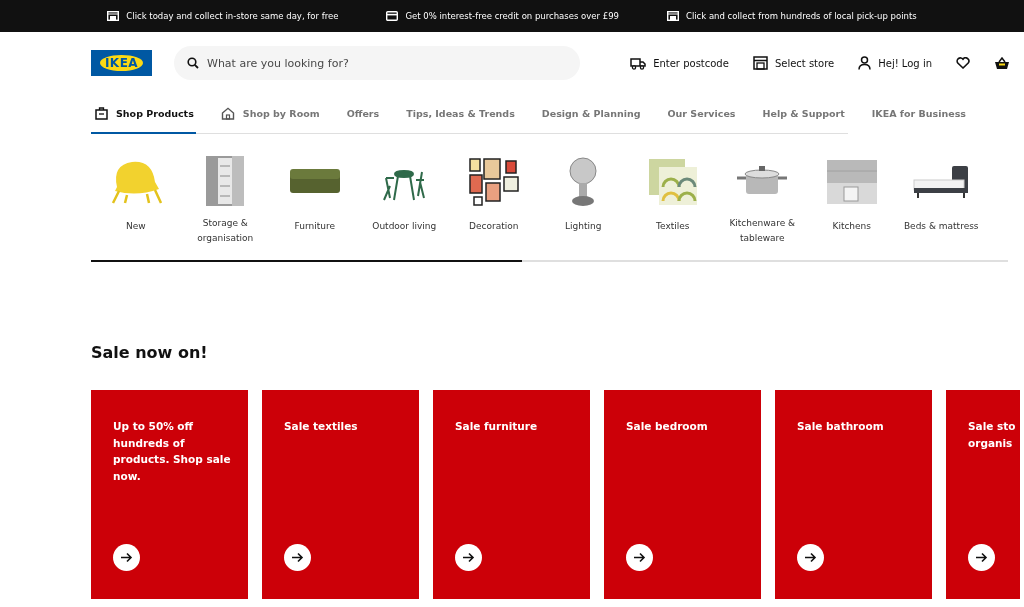 The width and height of the screenshot is (1024, 607). I want to click on sale-card: Sale sto organis, so click(983, 494).